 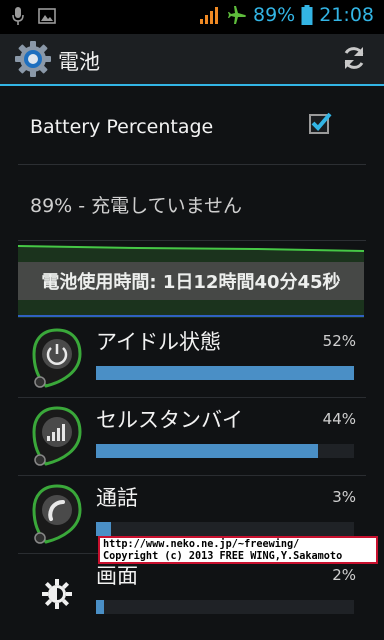 What do you see at coordinates (47, 16) in the screenshot?
I see `image-notification-icon` at bounding box center [47, 16].